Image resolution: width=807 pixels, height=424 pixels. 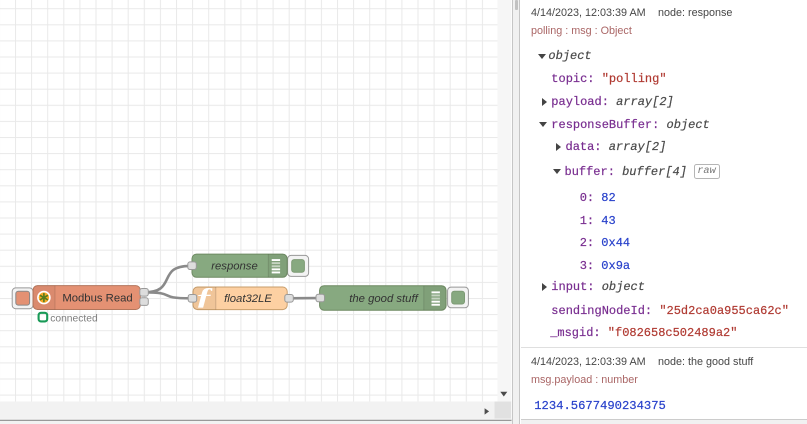 I want to click on svg-text: float32LE, so click(x=248, y=299).